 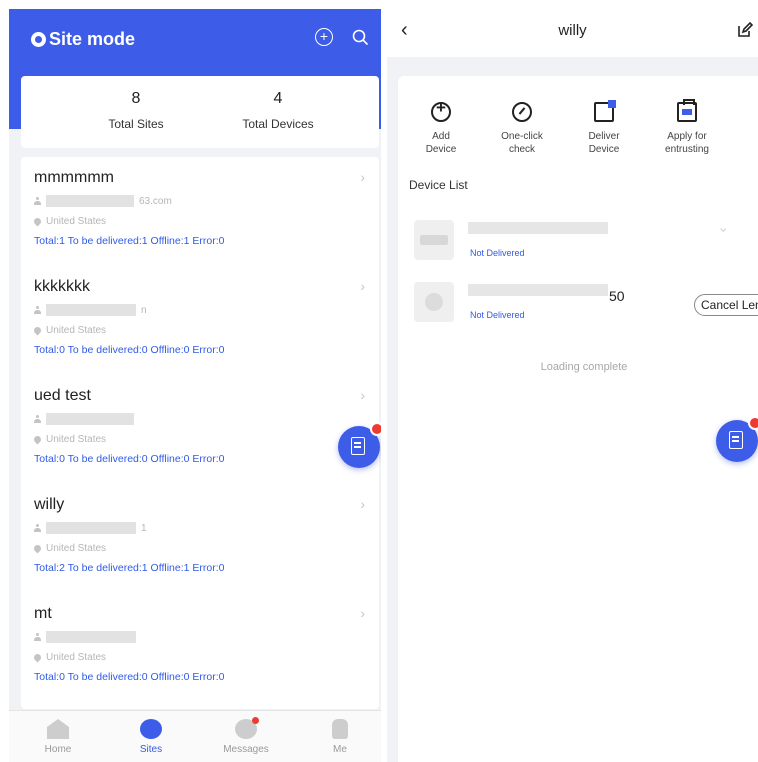 What do you see at coordinates (522, 112) in the screenshot?
I see `gauge-icon` at bounding box center [522, 112].